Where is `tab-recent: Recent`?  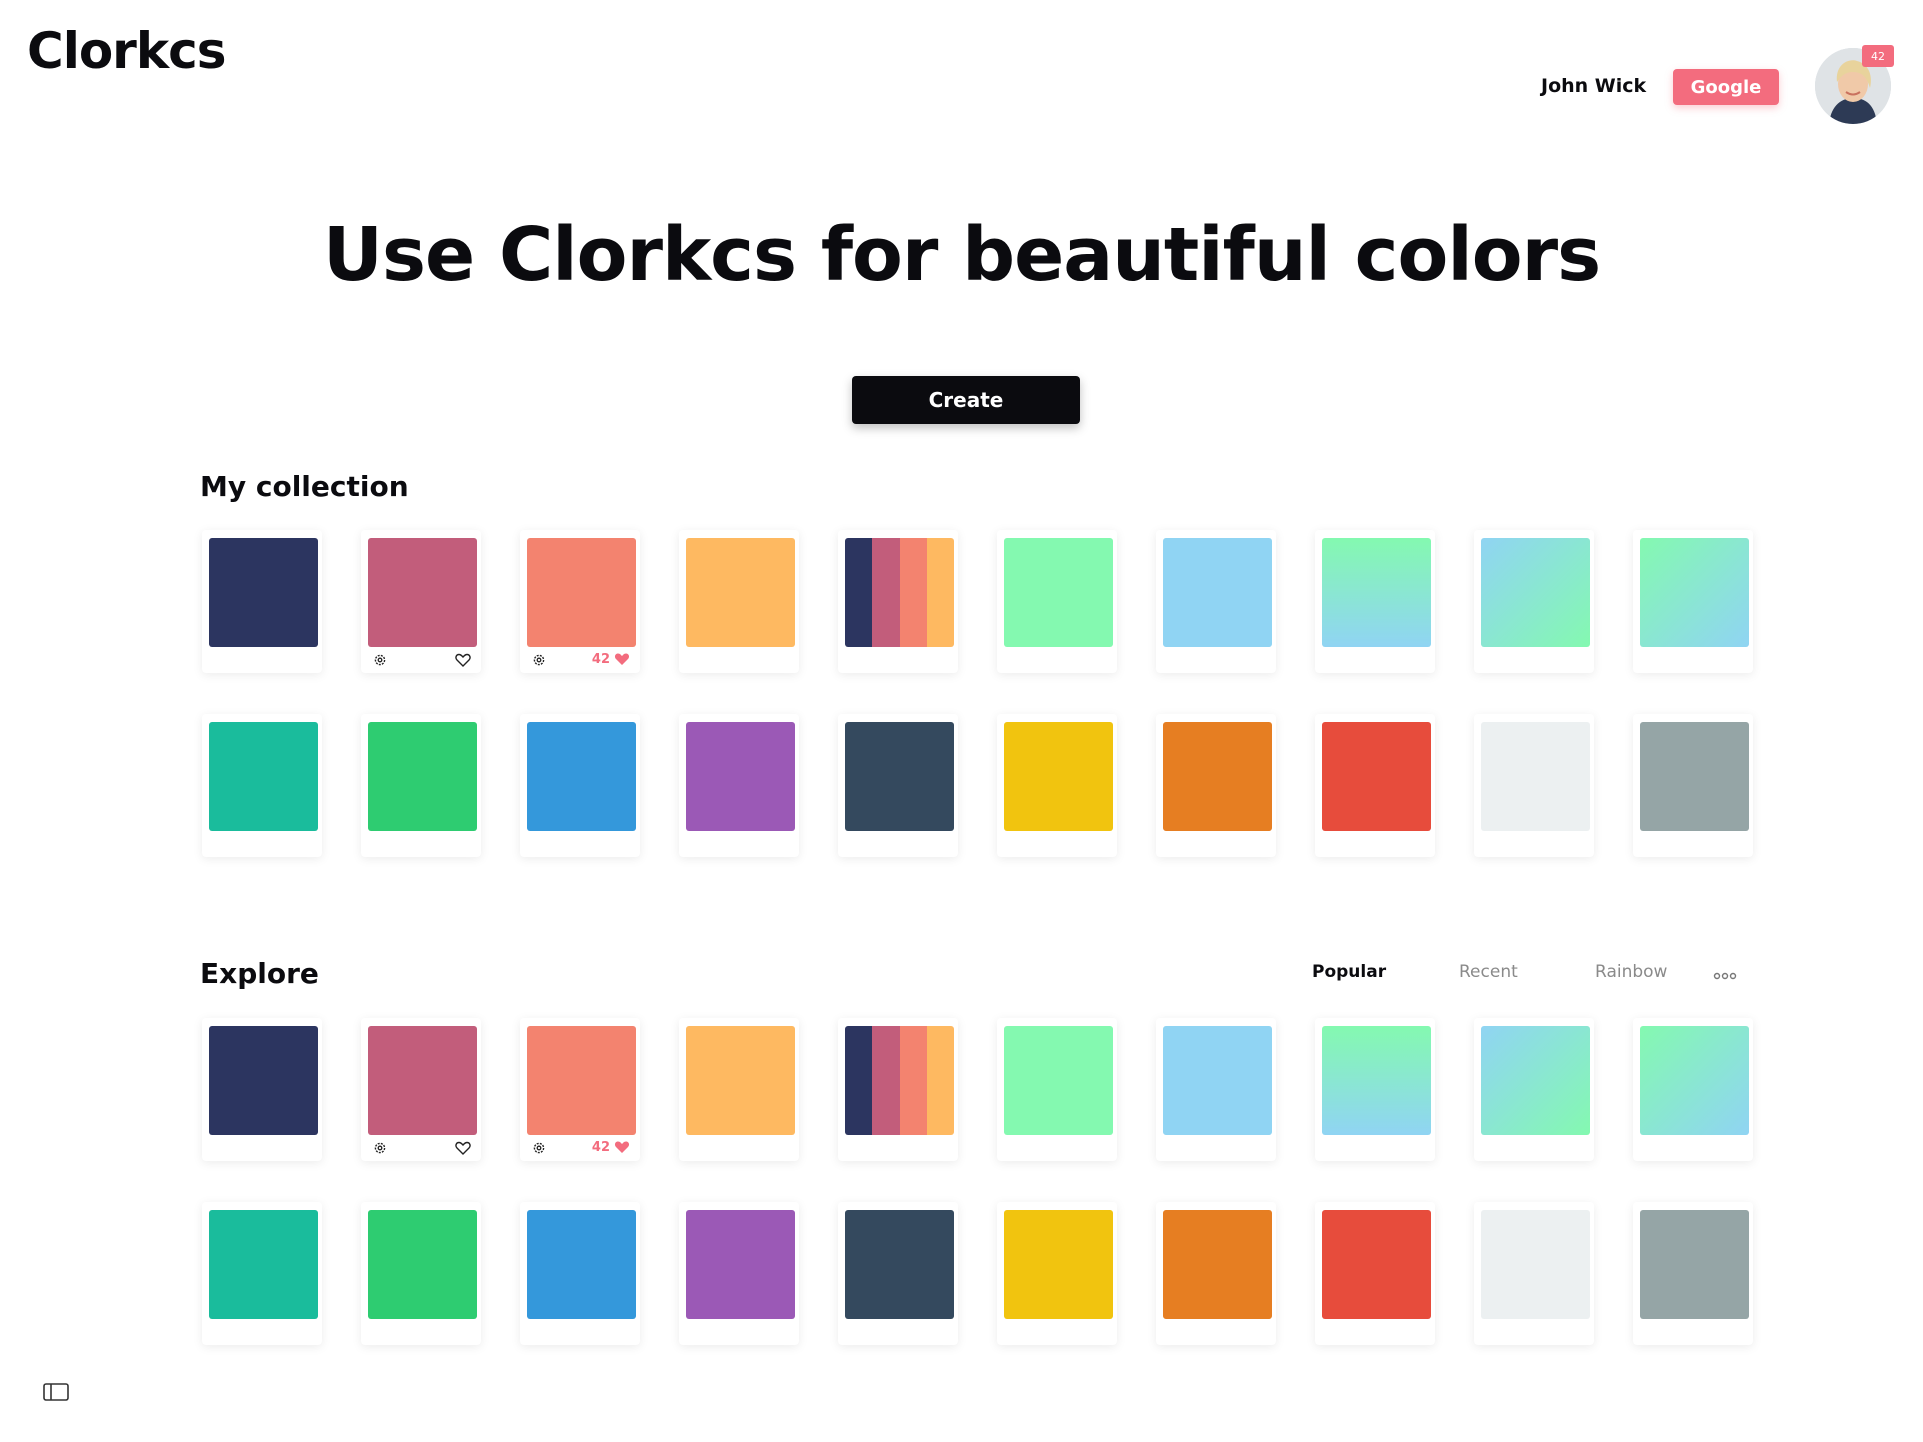
tab-recent: Recent is located at coordinates (1488, 972).